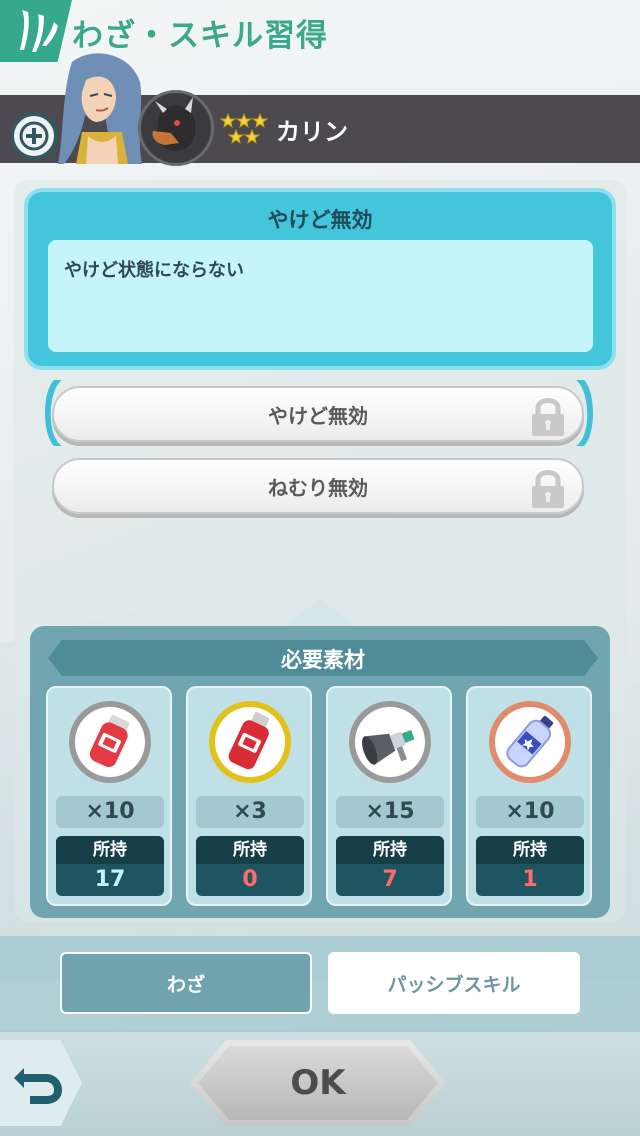 Image resolution: width=640 pixels, height=1136 pixels. I want to click on material-owned: 所持 7, so click(390, 866).